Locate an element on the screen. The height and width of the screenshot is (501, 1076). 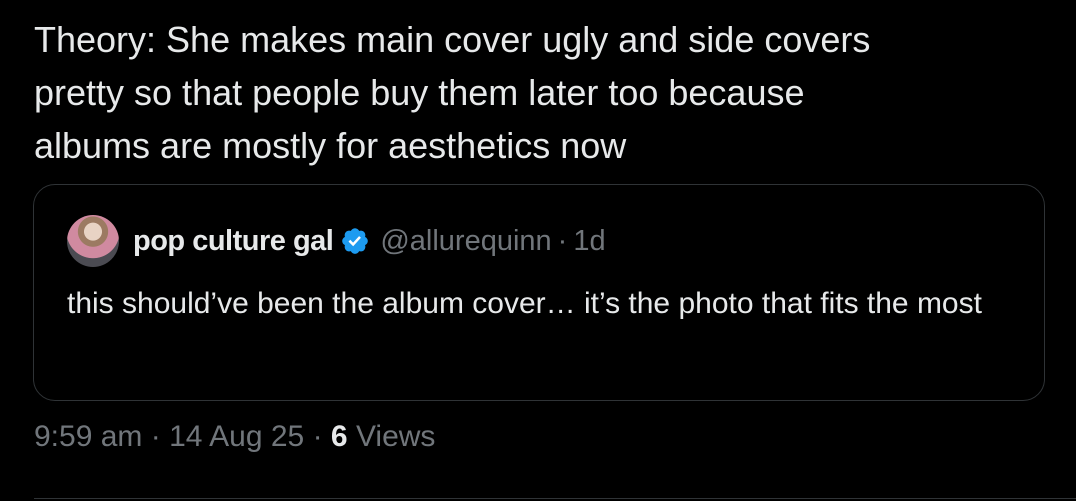
verified-badge-icon is located at coordinates (355, 241).